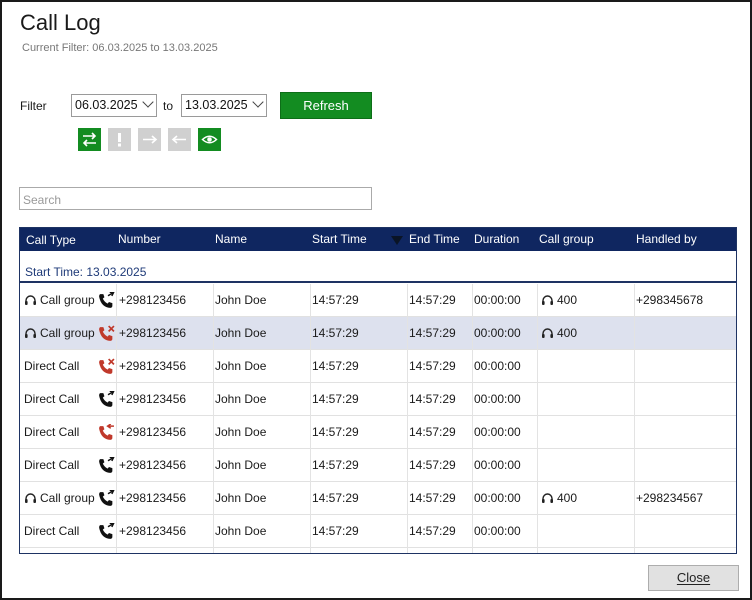 The width and height of the screenshot is (752, 600). Describe the element at coordinates (434, 239) in the screenshot. I see `column-header-end-time: End Time` at that location.